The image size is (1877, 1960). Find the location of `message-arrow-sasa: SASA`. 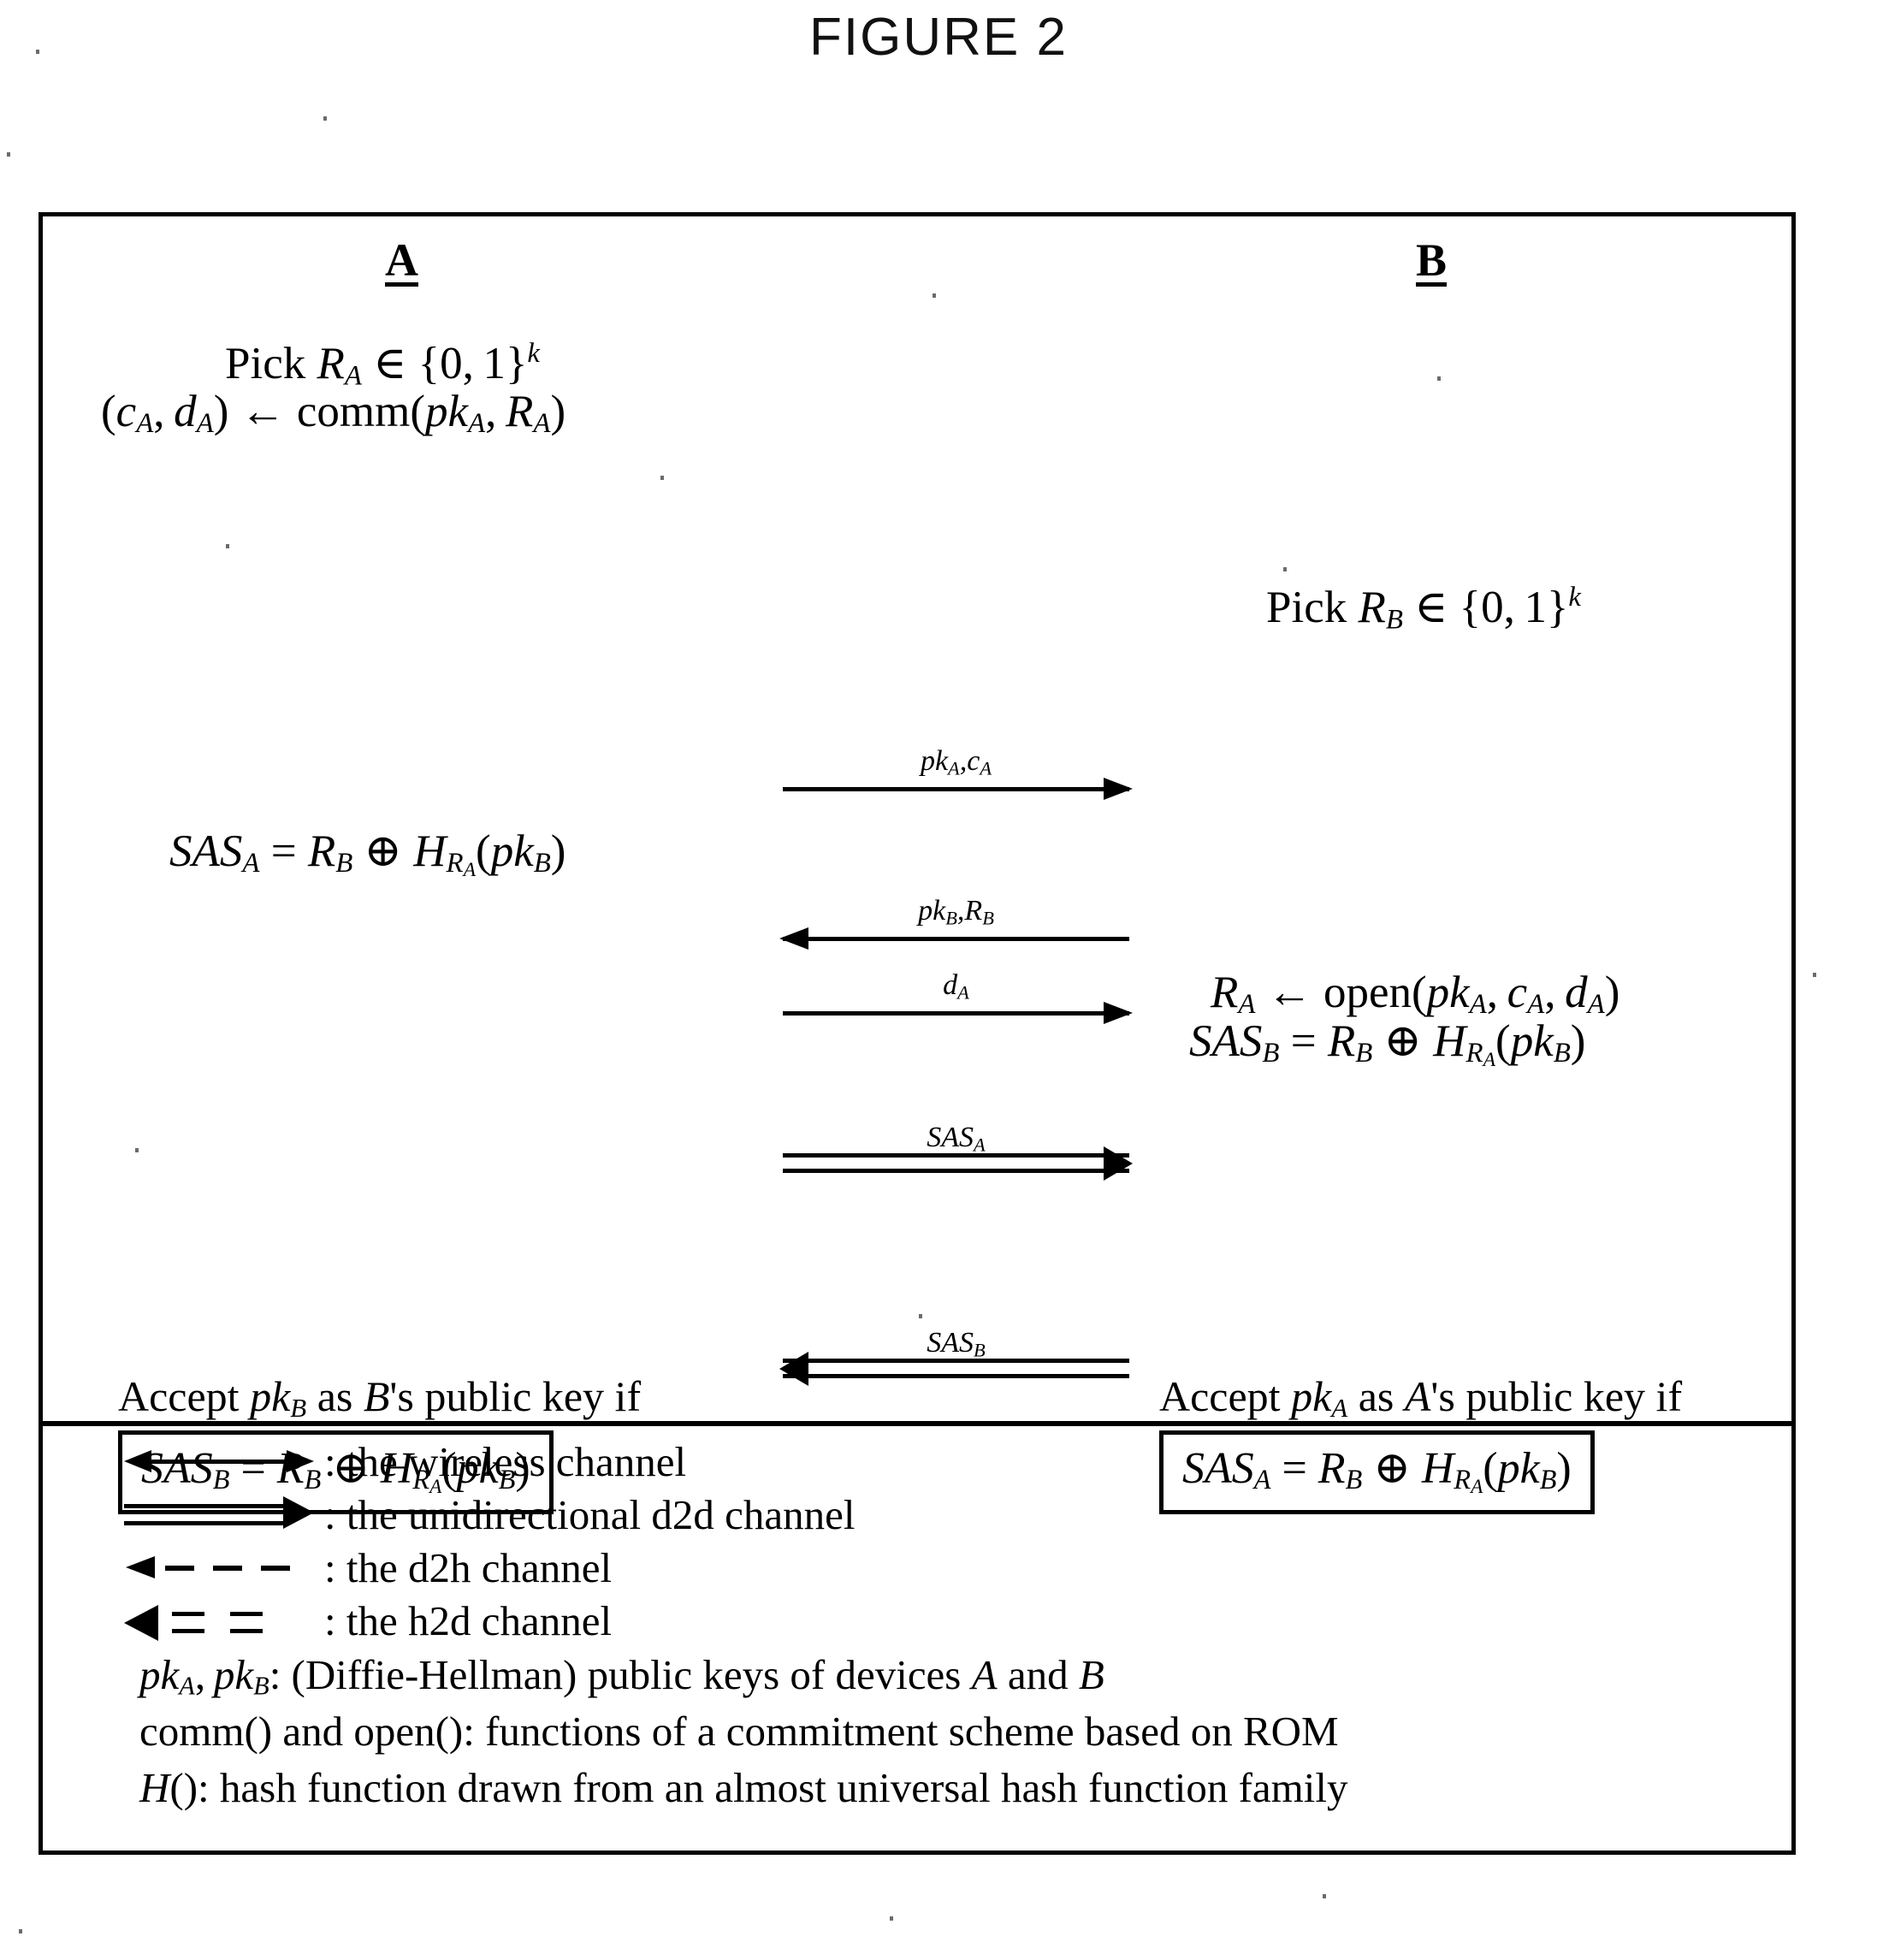

message-arrow-sasa: SASA is located at coordinates (958, 1138).